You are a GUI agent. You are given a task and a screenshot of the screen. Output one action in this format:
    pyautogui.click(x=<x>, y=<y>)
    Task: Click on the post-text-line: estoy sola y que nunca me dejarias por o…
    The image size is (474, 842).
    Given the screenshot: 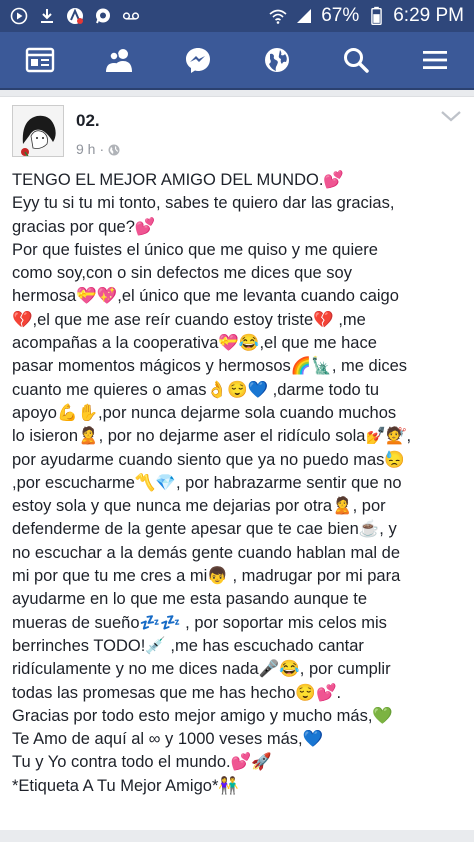 What is the action you would take?
    pyautogui.click(x=199, y=506)
    